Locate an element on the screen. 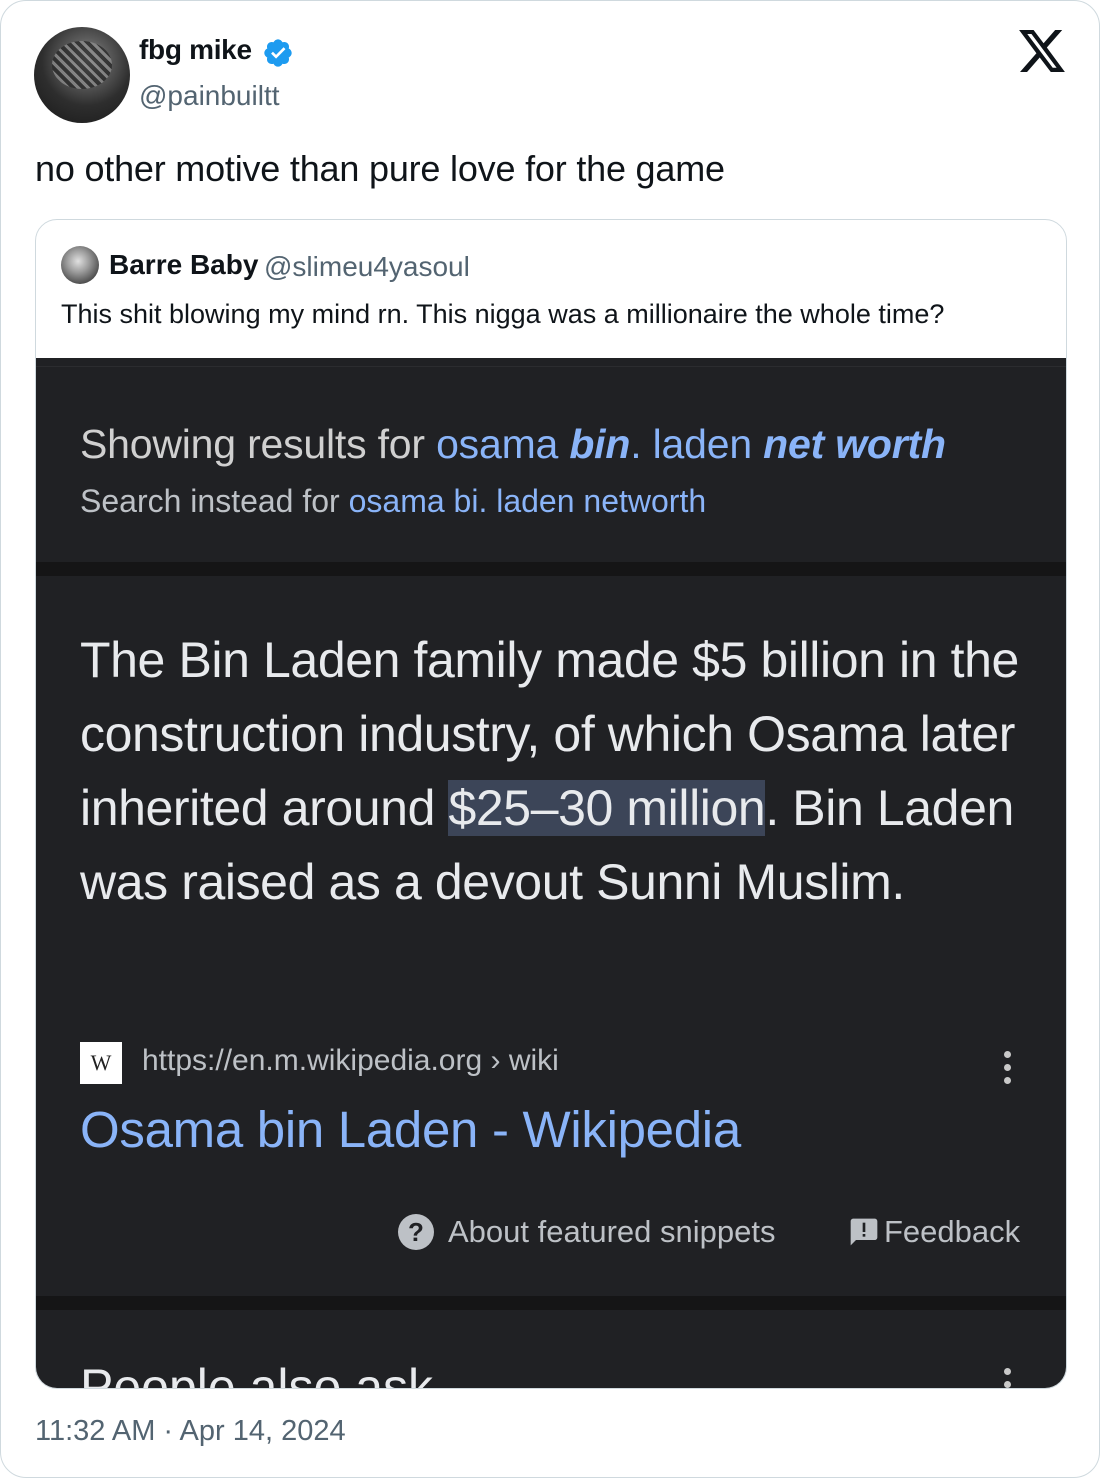  author-avatar is located at coordinates (82, 75).